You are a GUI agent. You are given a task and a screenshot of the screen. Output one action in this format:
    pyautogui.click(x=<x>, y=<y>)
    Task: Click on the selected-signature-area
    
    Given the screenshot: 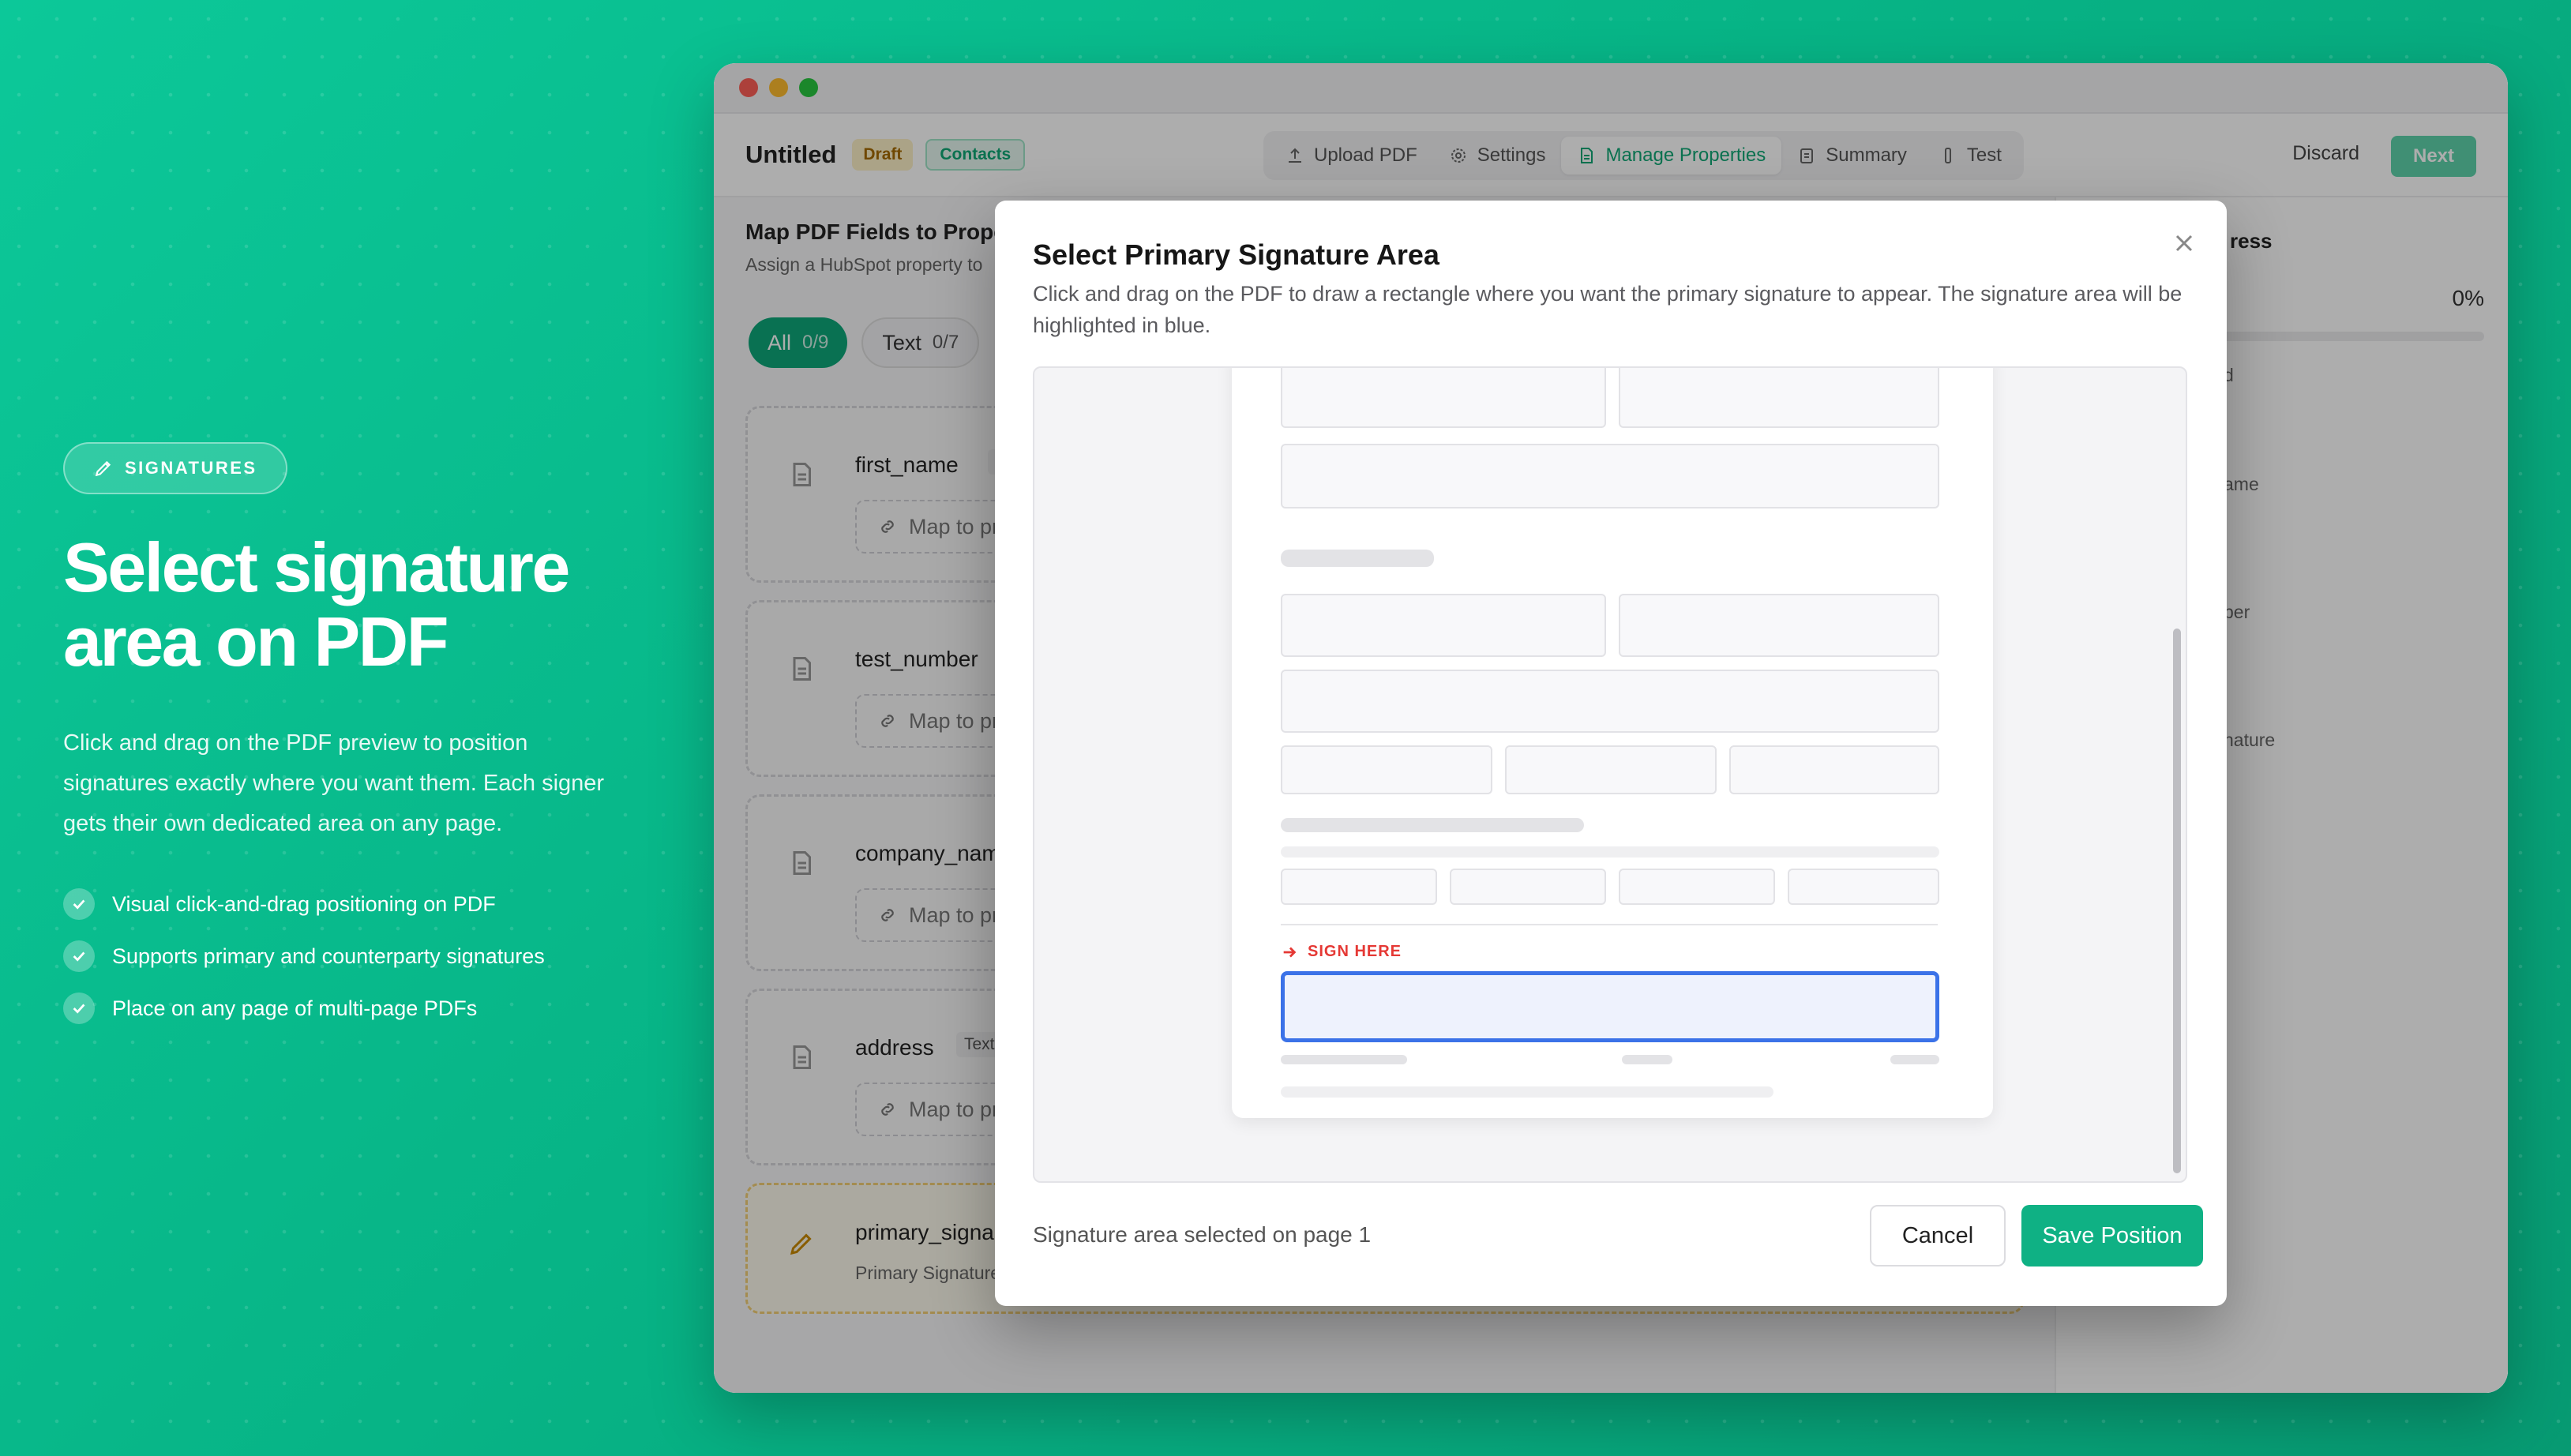 What is the action you would take?
    pyautogui.click(x=1610, y=1006)
    